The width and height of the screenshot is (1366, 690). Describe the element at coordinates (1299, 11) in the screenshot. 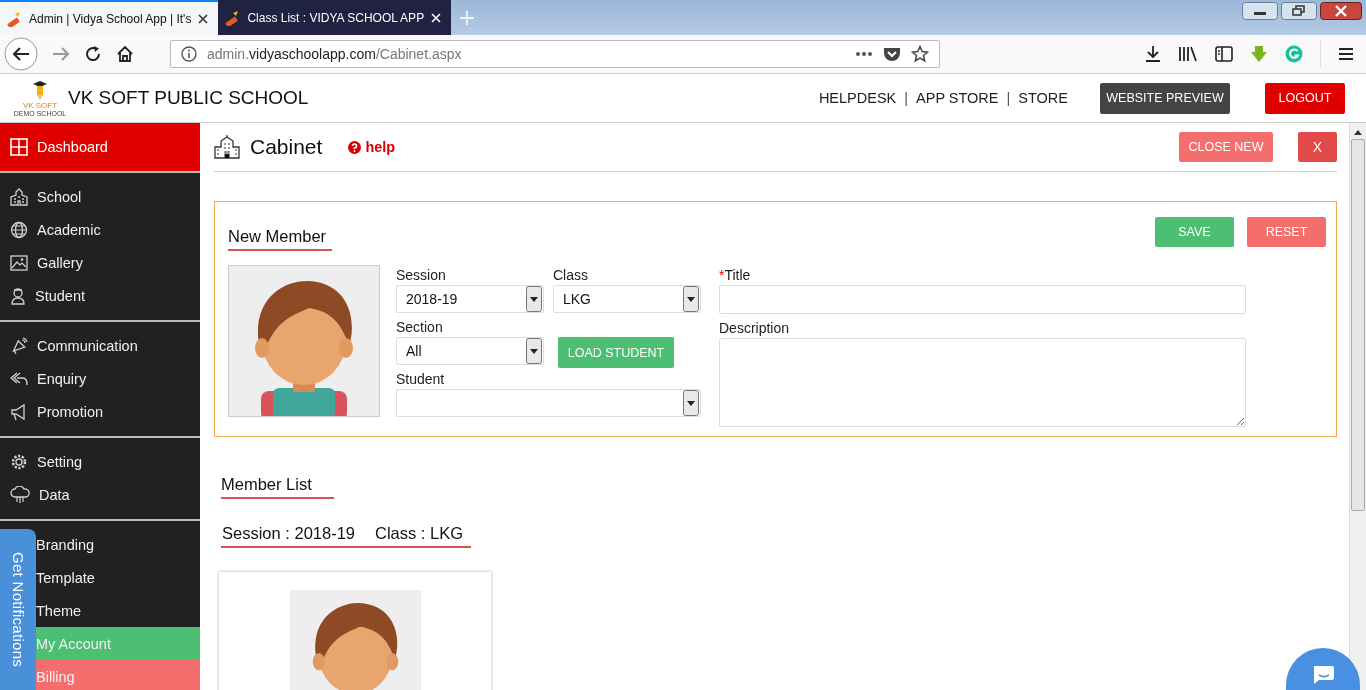

I see `restore-icon` at that location.